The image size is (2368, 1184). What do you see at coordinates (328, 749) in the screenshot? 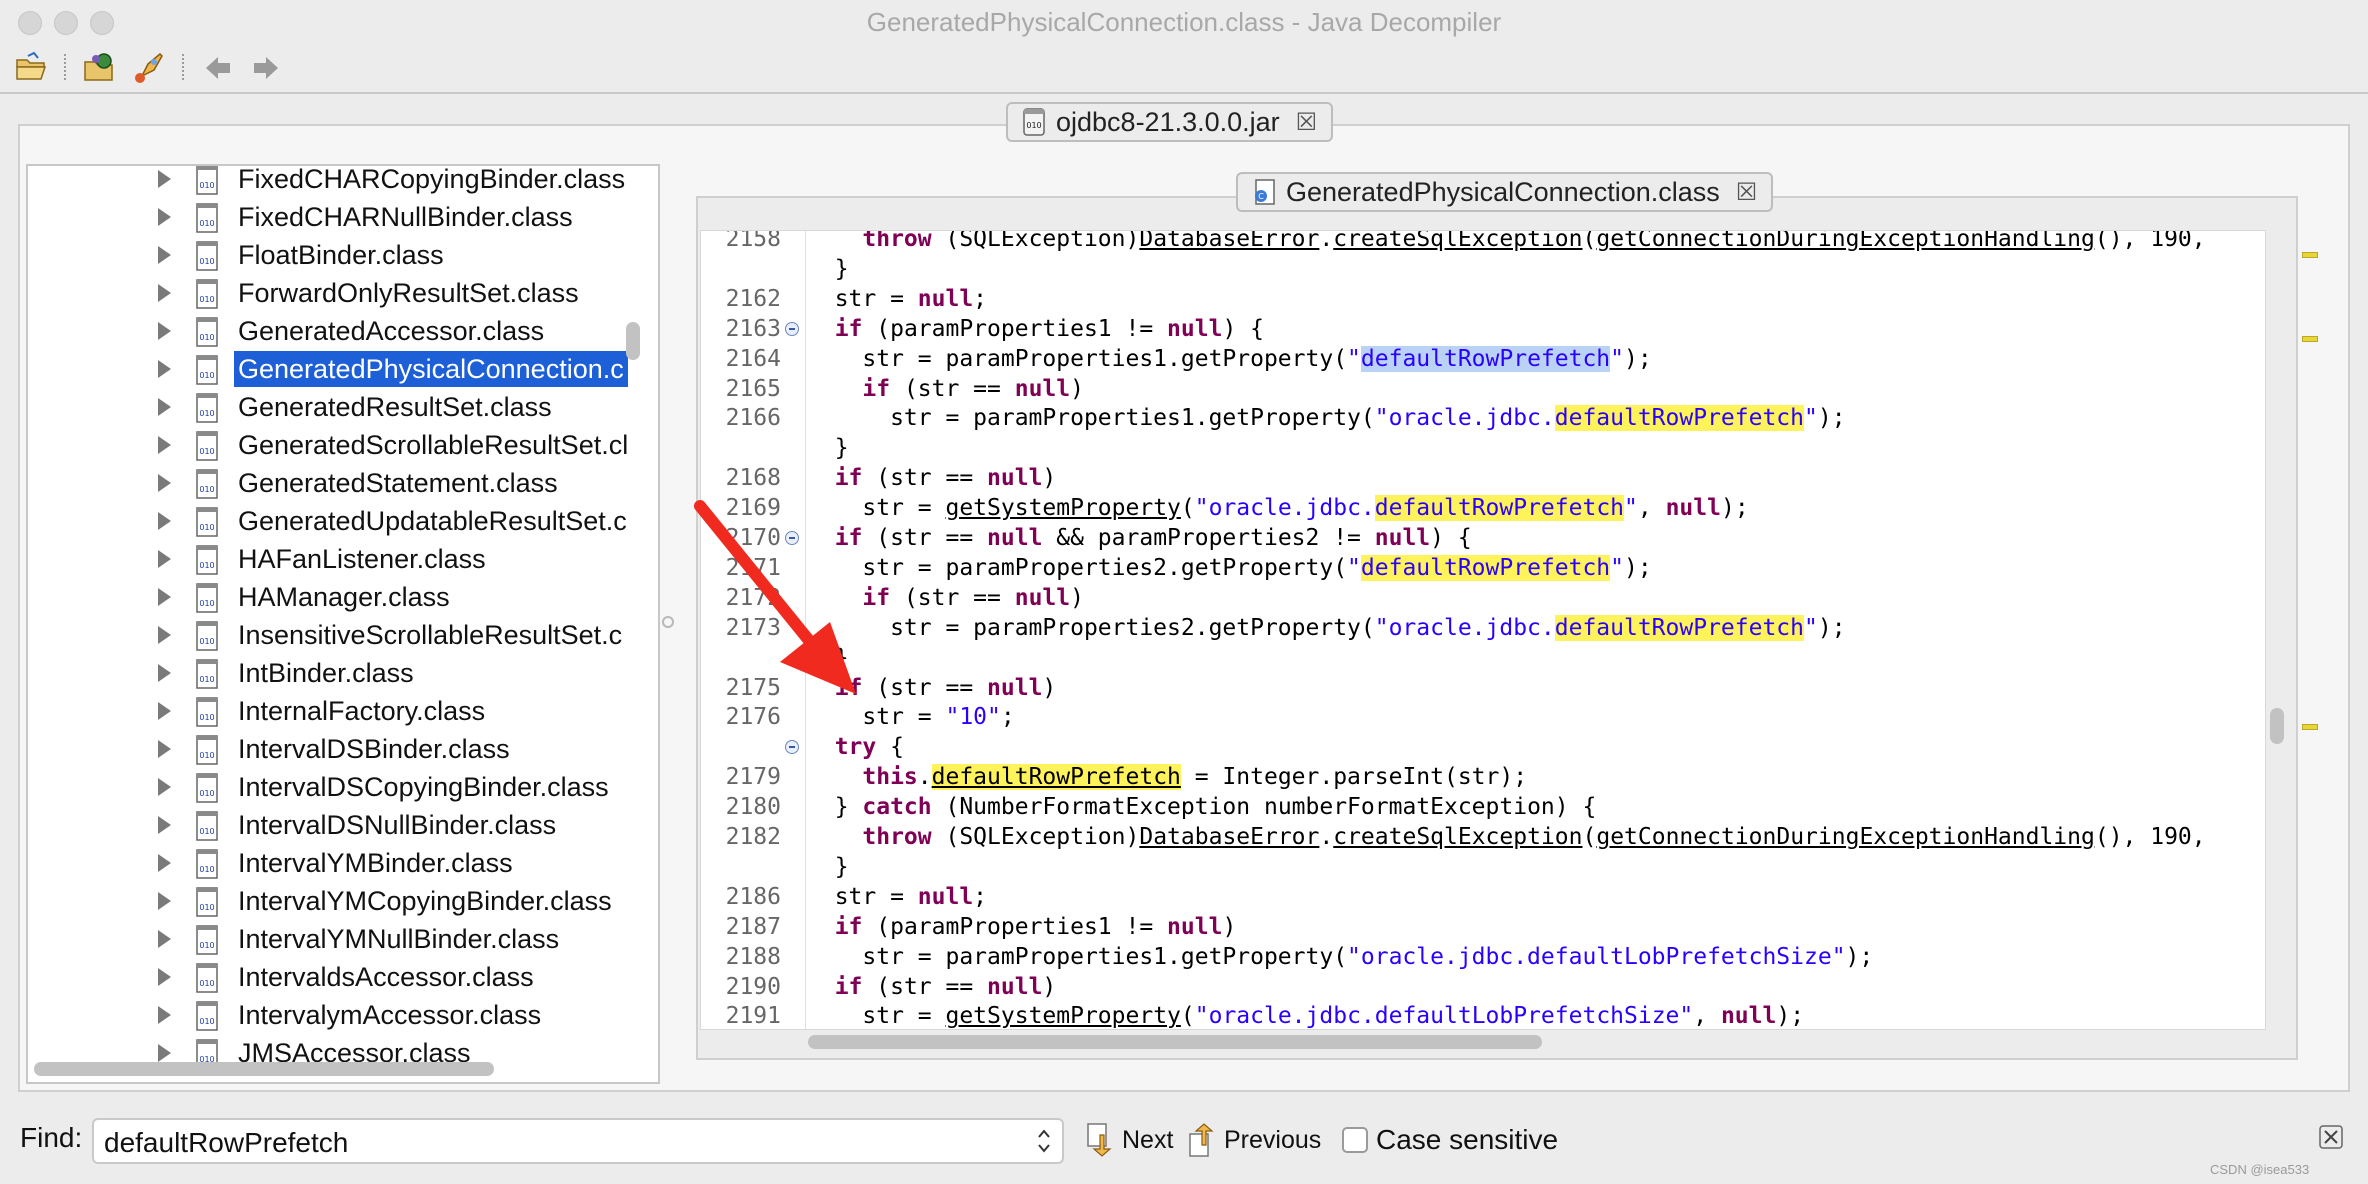
I see `tree-item: 010 IntervalDSBinder.class` at bounding box center [328, 749].